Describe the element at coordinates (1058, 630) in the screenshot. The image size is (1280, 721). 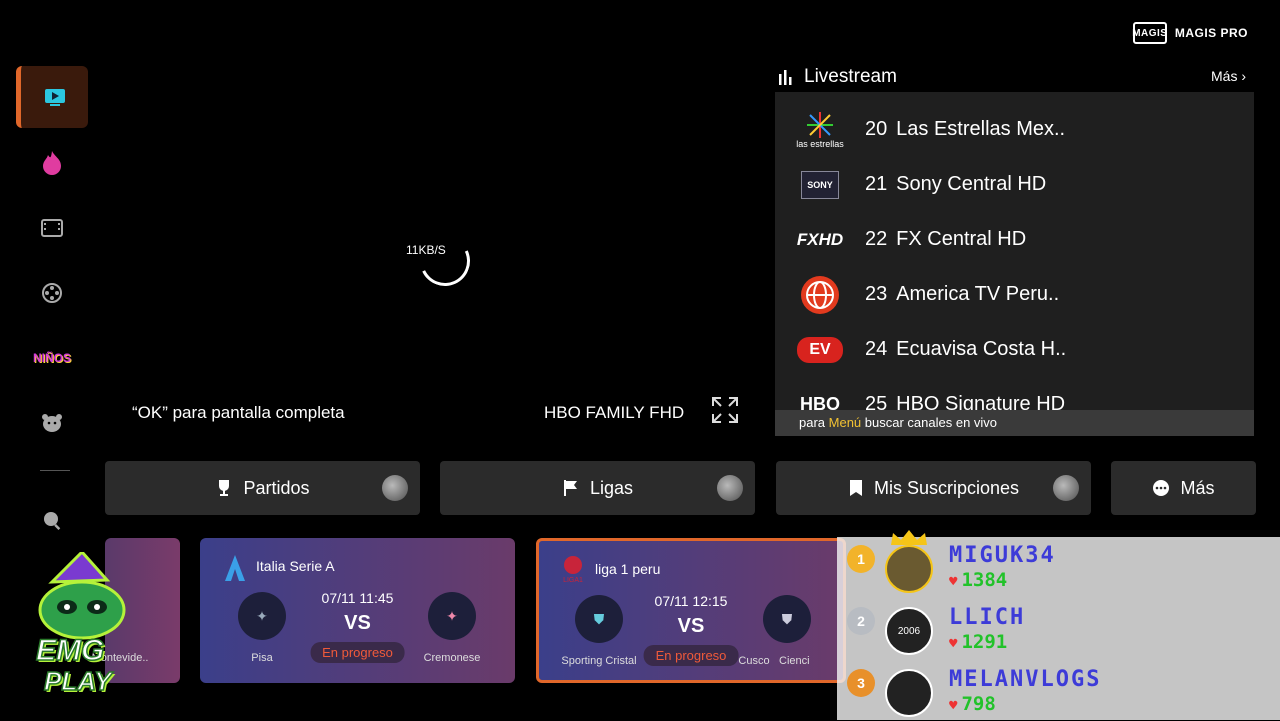
I see `leaderboard-row: 2 2006 LLICH ♥ 1291` at that location.